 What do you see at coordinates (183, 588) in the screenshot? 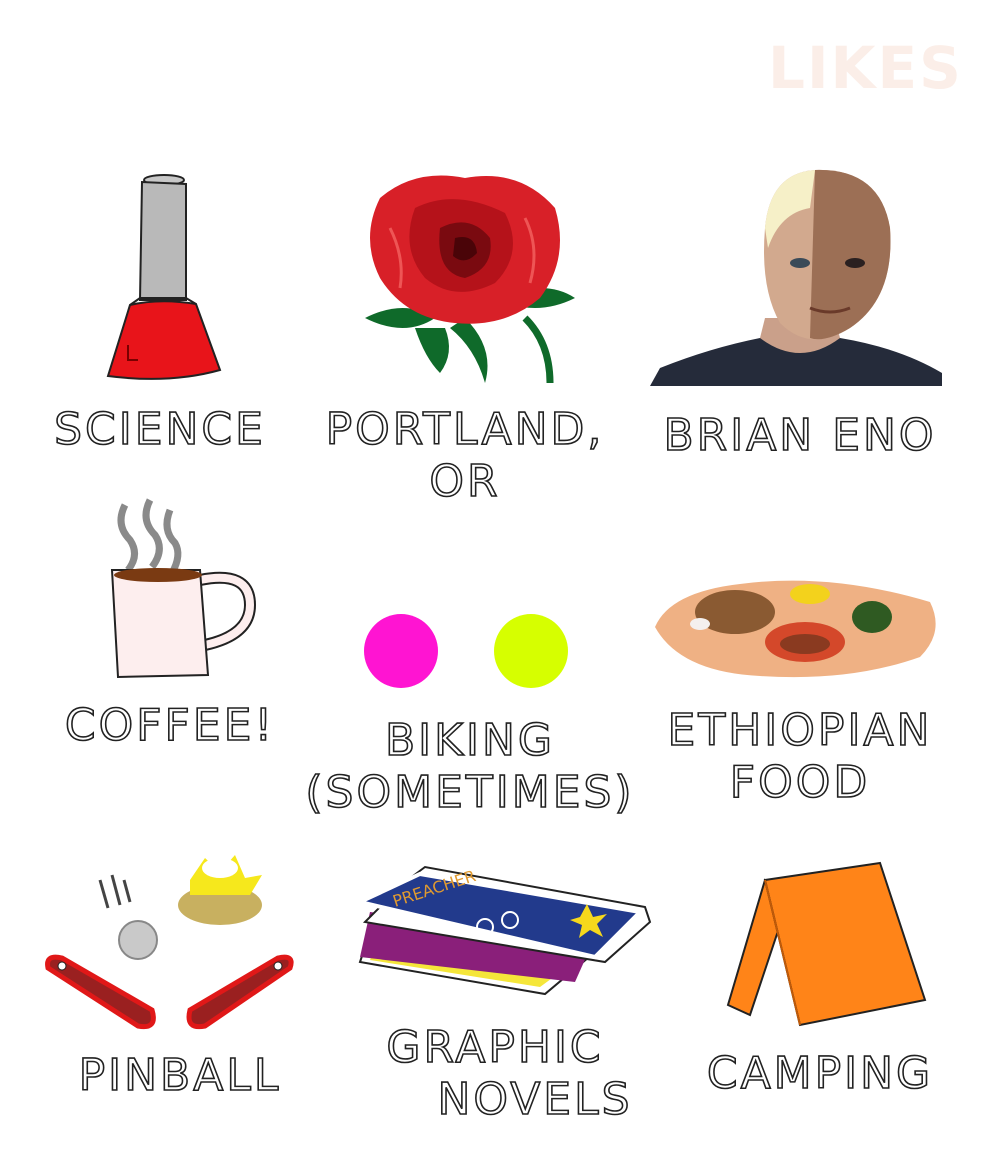
I see `coffee-mug-icon` at bounding box center [183, 588].